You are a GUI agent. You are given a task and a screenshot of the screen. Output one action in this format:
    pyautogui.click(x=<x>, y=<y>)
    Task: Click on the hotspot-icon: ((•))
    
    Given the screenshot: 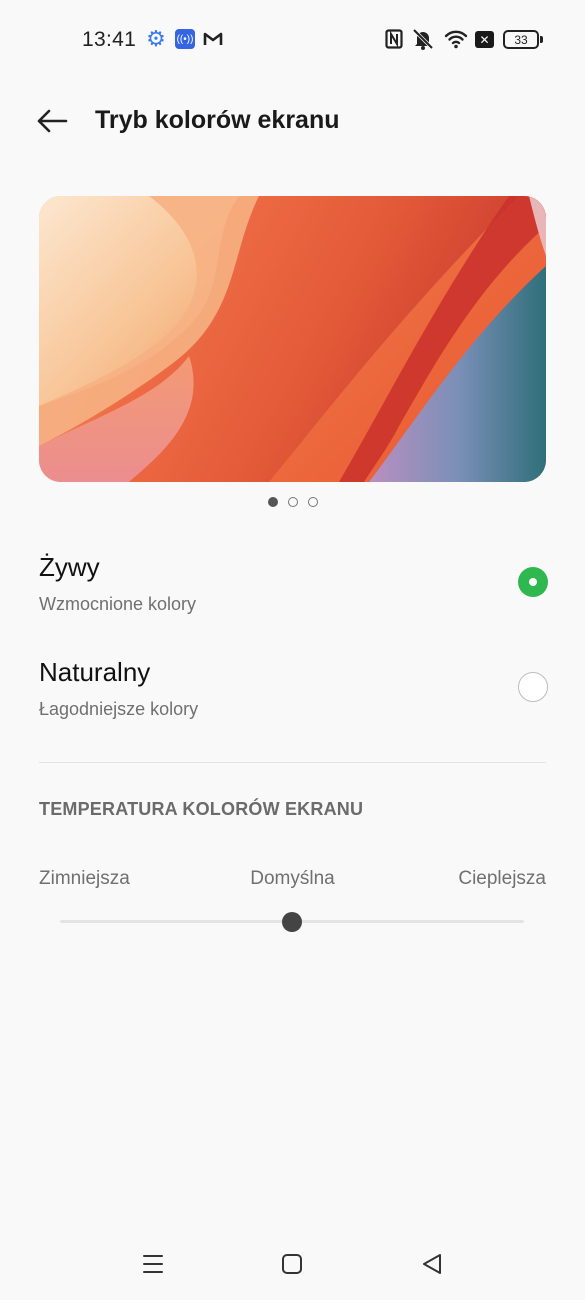 What is the action you would take?
    pyautogui.click(x=185, y=39)
    